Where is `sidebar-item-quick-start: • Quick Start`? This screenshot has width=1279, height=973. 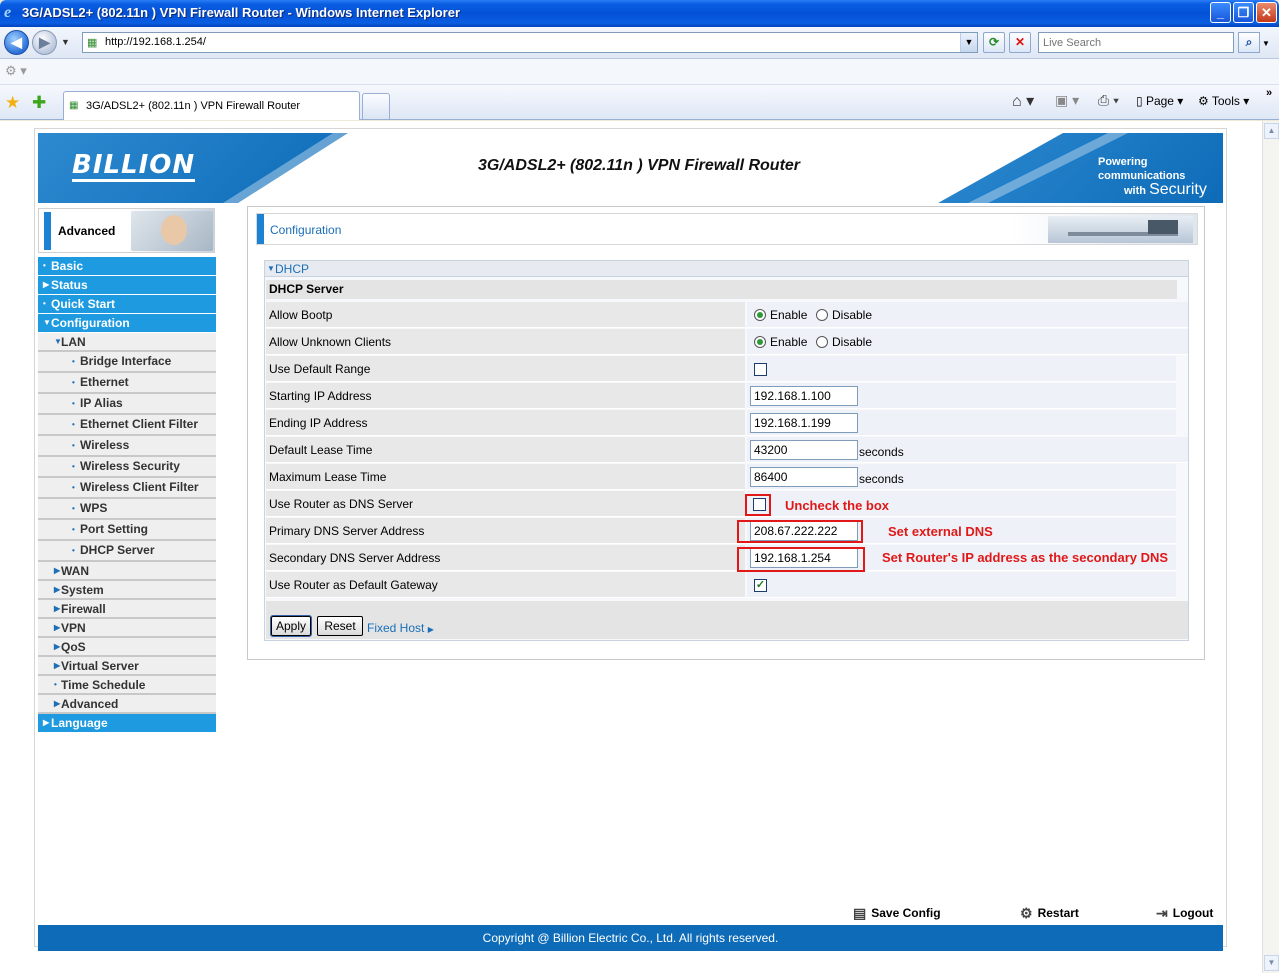
sidebar-item-quick-start: • Quick Start is located at coordinates (127, 304).